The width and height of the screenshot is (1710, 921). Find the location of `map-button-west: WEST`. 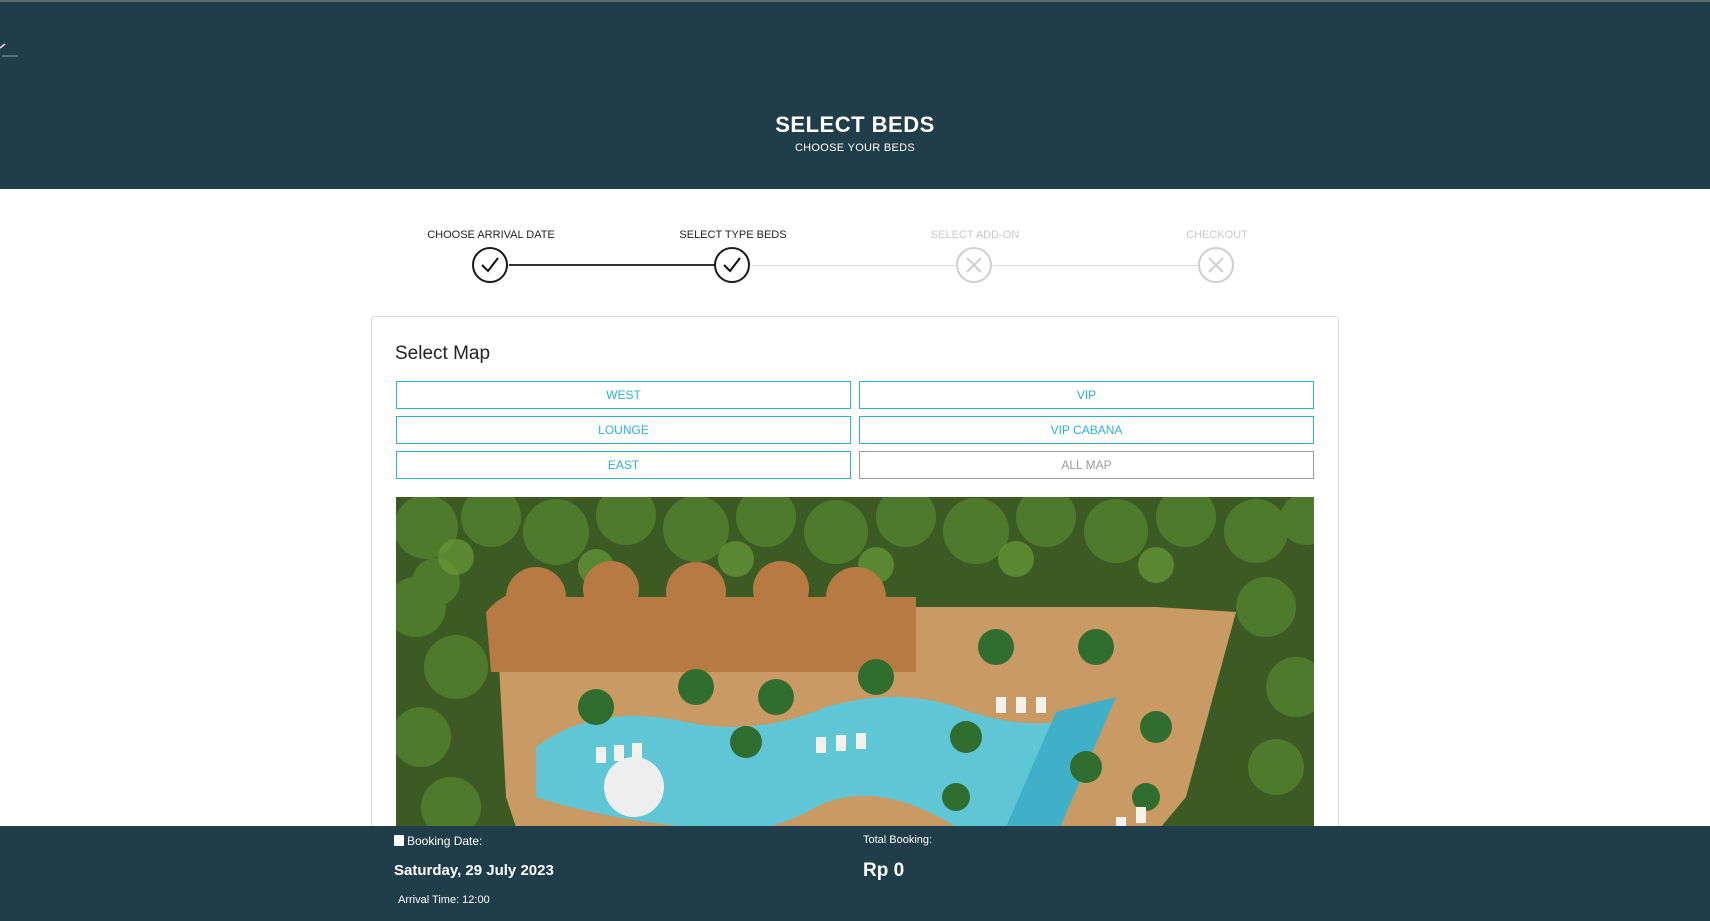

map-button-west: WEST is located at coordinates (623, 395).